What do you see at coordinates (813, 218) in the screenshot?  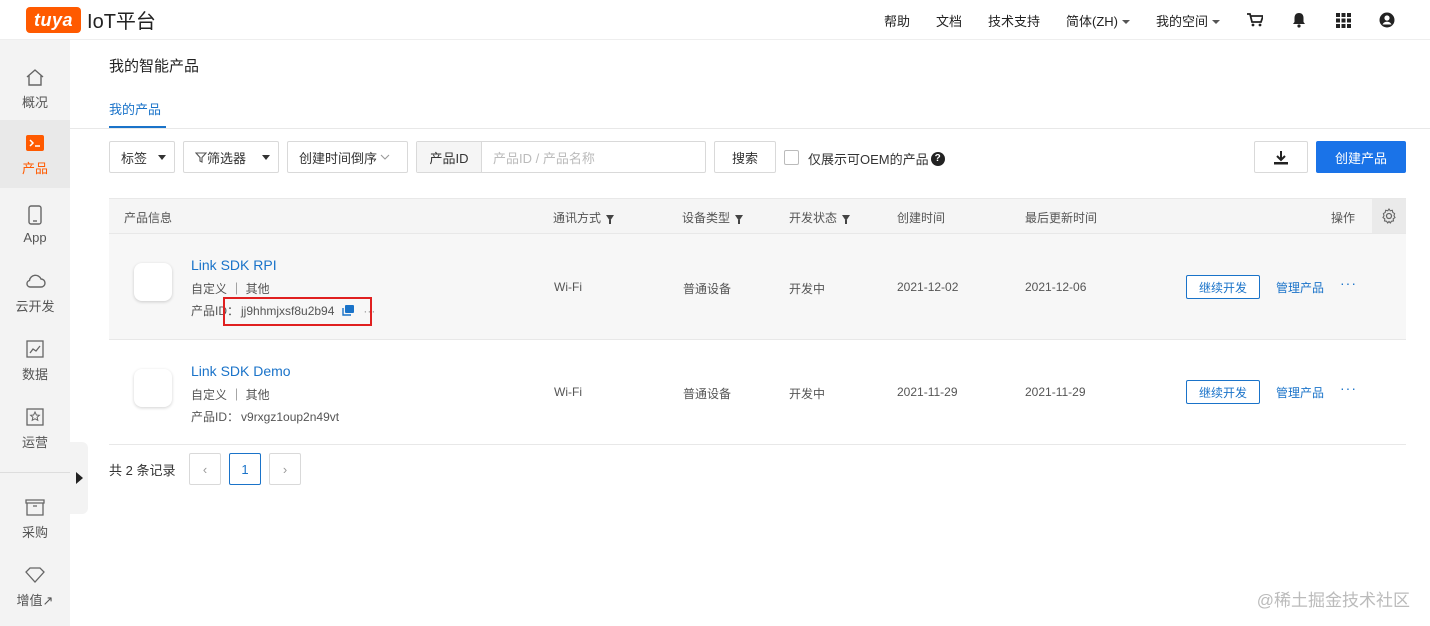 I see `col-dev-status-label: 开发状态` at bounding box center [813, 218].